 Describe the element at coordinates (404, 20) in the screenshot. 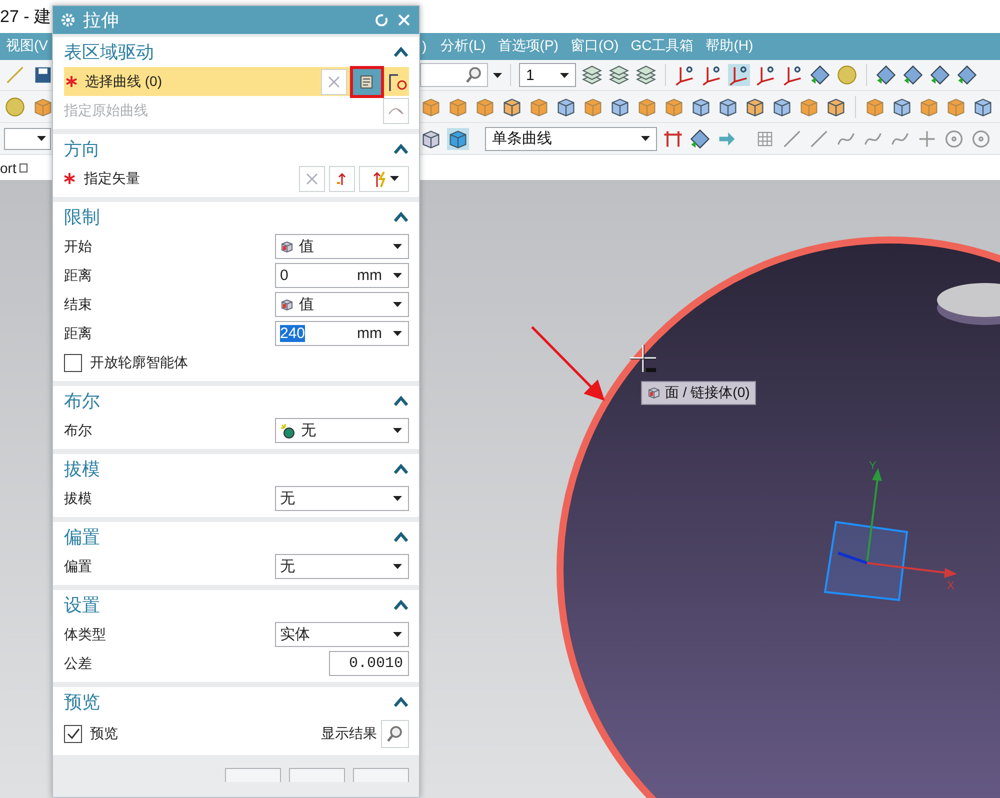

I see `close-icon` at that location.